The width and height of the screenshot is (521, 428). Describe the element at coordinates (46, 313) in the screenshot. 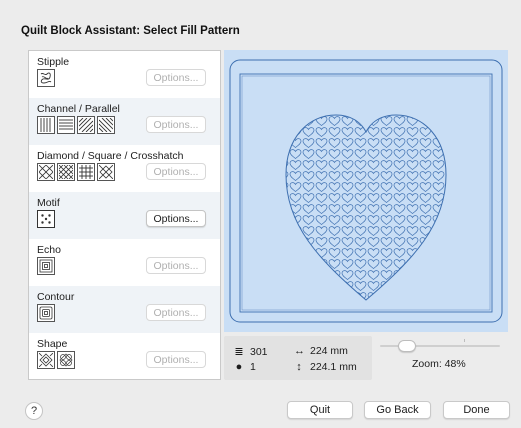

I see `contour-icon` at that location.